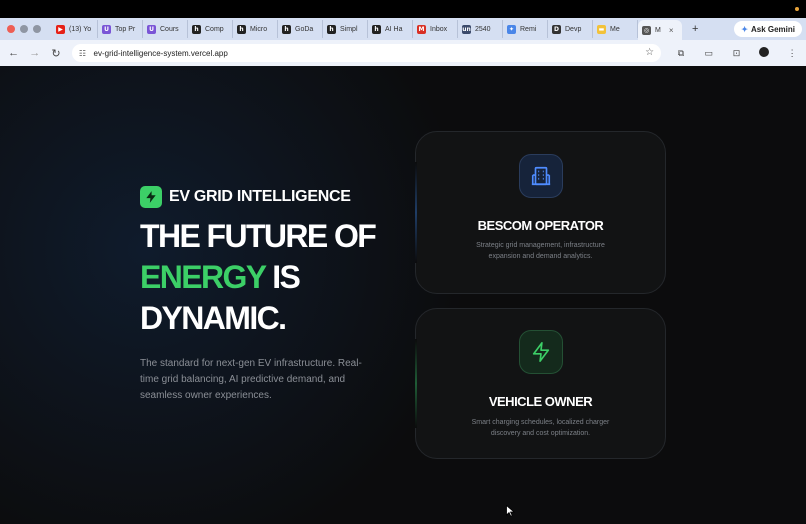 The width and height of the screenshot is (806, 524). Describe the element at coordinates (304, 29) in the screenshot. I see `tab-title: GoDa` at that location.